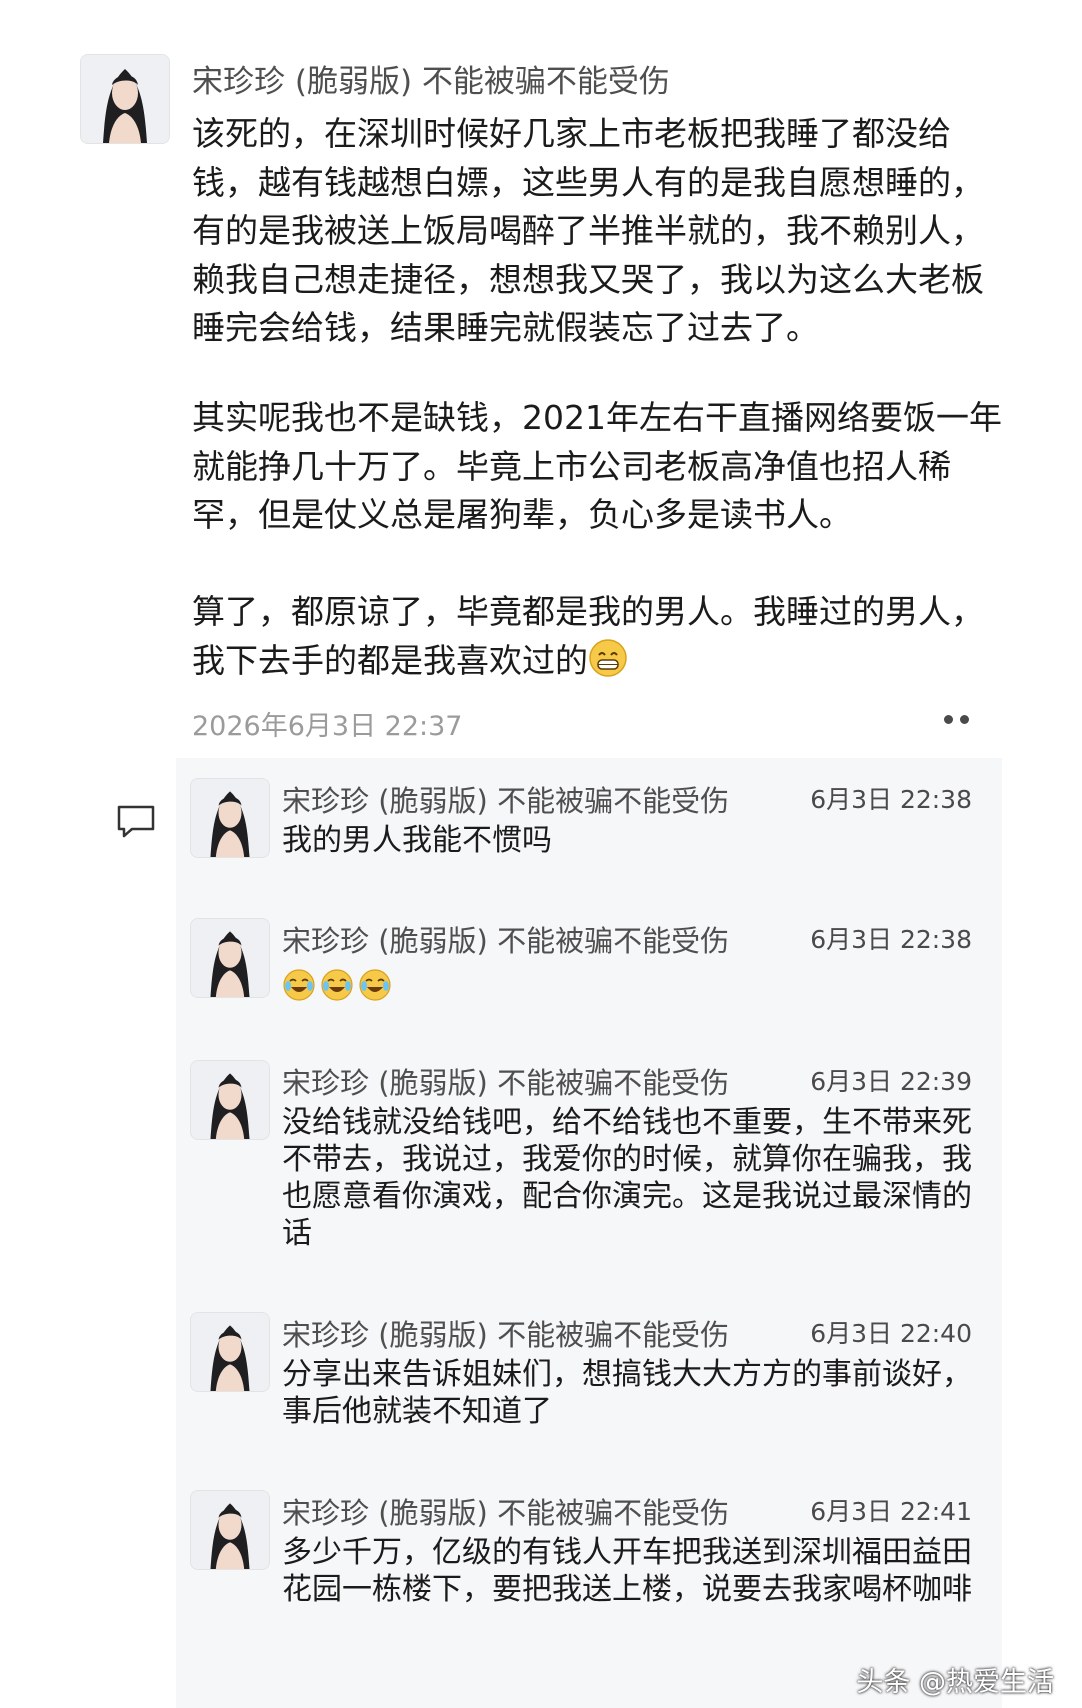 The height and width of the screenshot is (1708, 1082). I want to click on watermark: 头条 @热爱生活, so click(955, 1682).